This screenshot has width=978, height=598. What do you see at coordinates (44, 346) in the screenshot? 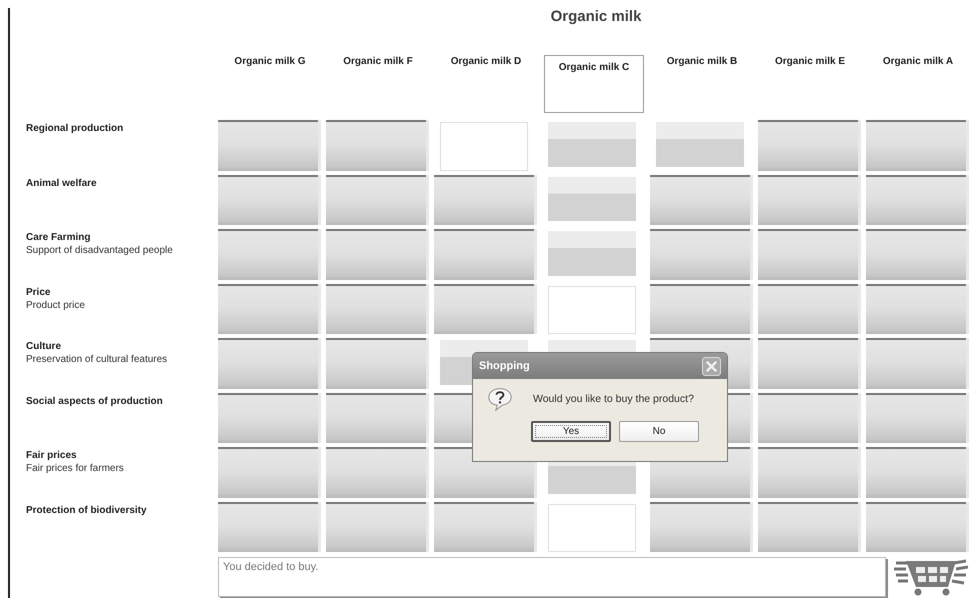
I see `attribute-name: Culture` at bounding box center [44, 346].